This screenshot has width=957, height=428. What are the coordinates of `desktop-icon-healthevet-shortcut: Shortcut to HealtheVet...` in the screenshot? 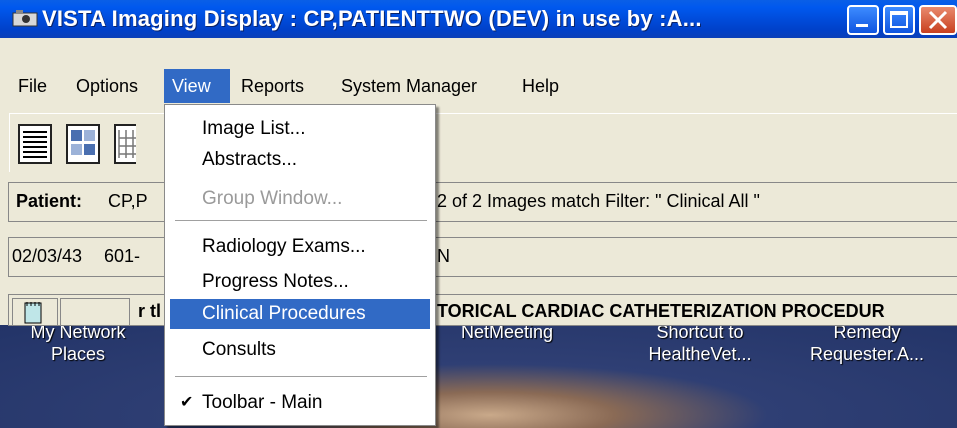 It's located at (700, 343).